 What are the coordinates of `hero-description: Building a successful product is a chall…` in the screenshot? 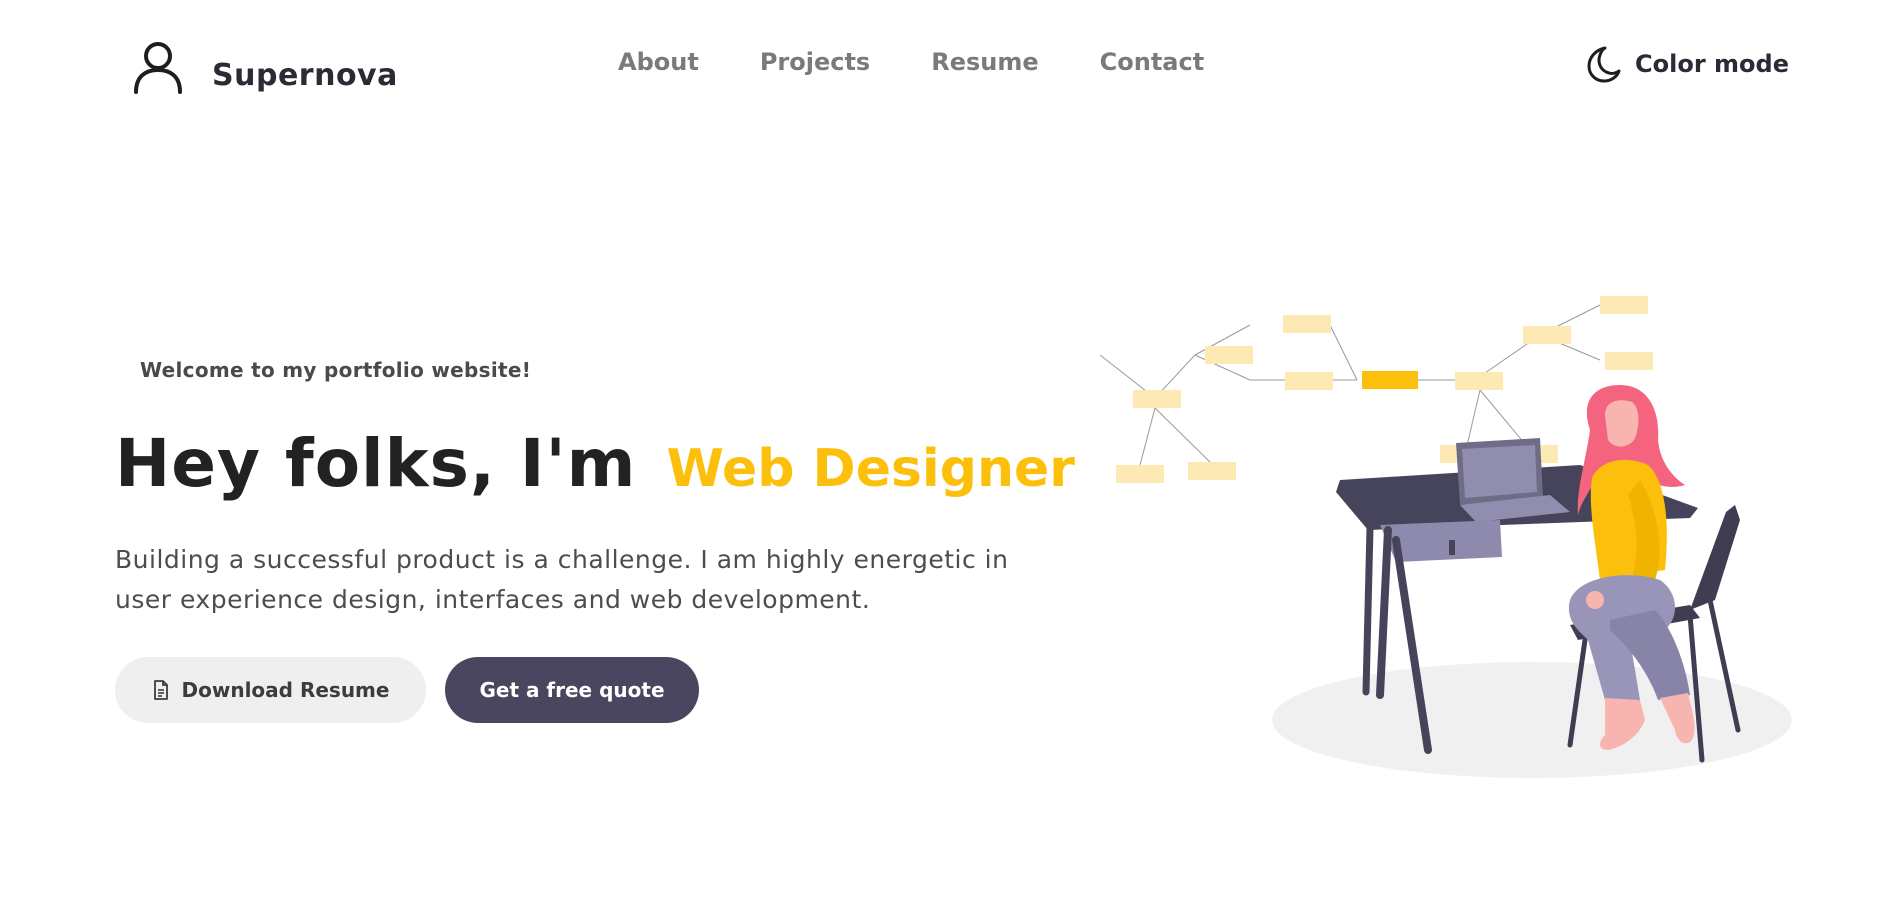 It's located at (562, 579).